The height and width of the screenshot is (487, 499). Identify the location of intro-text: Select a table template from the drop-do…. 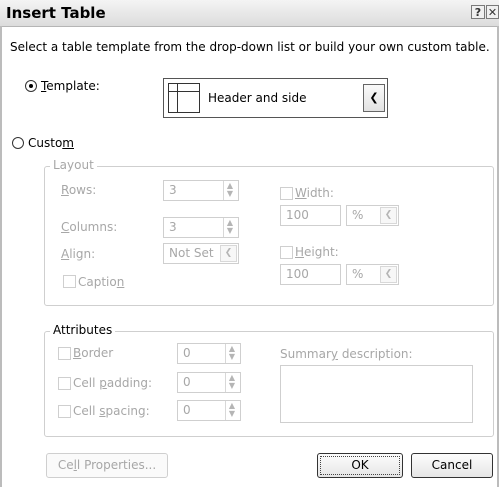
(250, 47).